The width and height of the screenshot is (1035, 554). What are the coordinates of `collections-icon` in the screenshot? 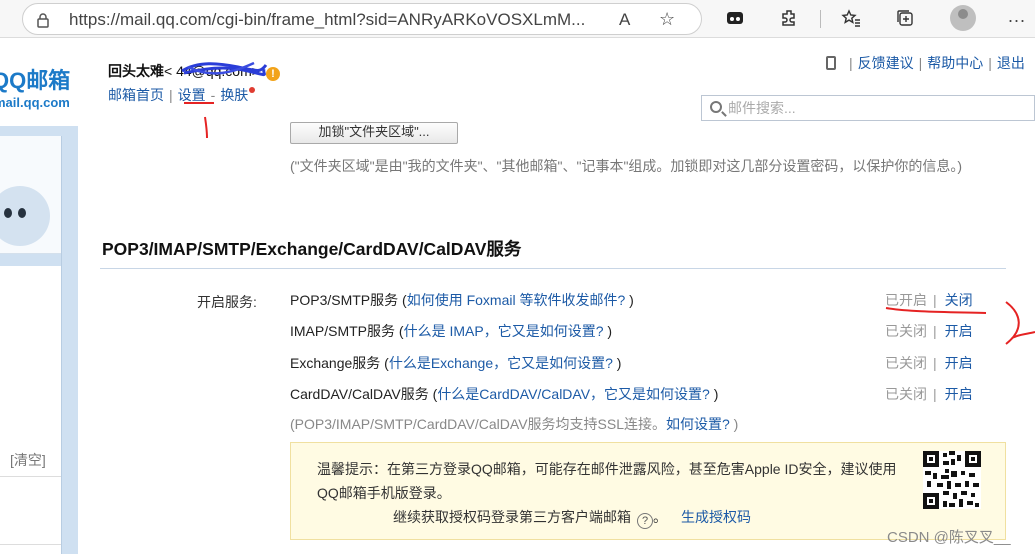 It's located at (905, 19).